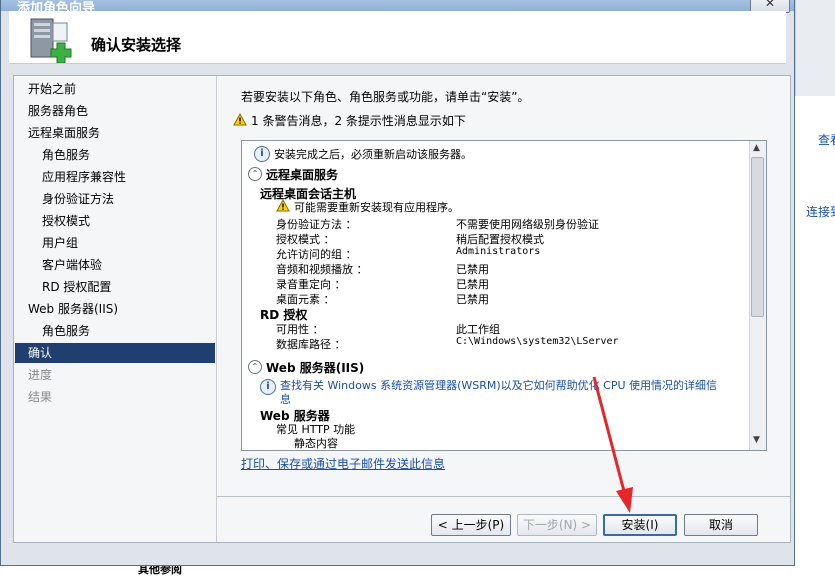 The height and width of the screenshot is (583, 835). What do you see at coordinates (322, 269) in the screenshot?
I see `prop-key: 音频和视频播放 ：` at bounding box center [322, 269].